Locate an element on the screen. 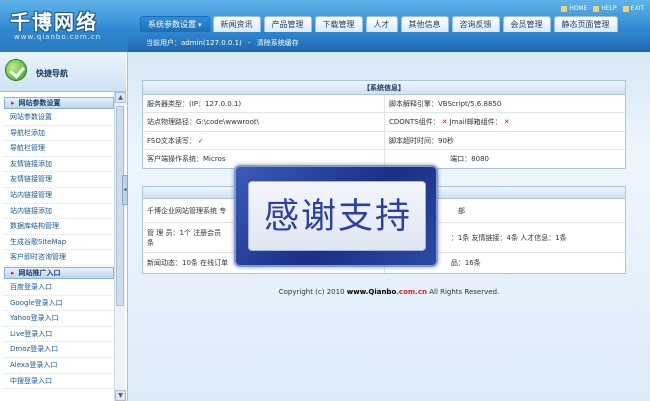  overlay-card: 感谢支持 is located at coordinates (337, 216).